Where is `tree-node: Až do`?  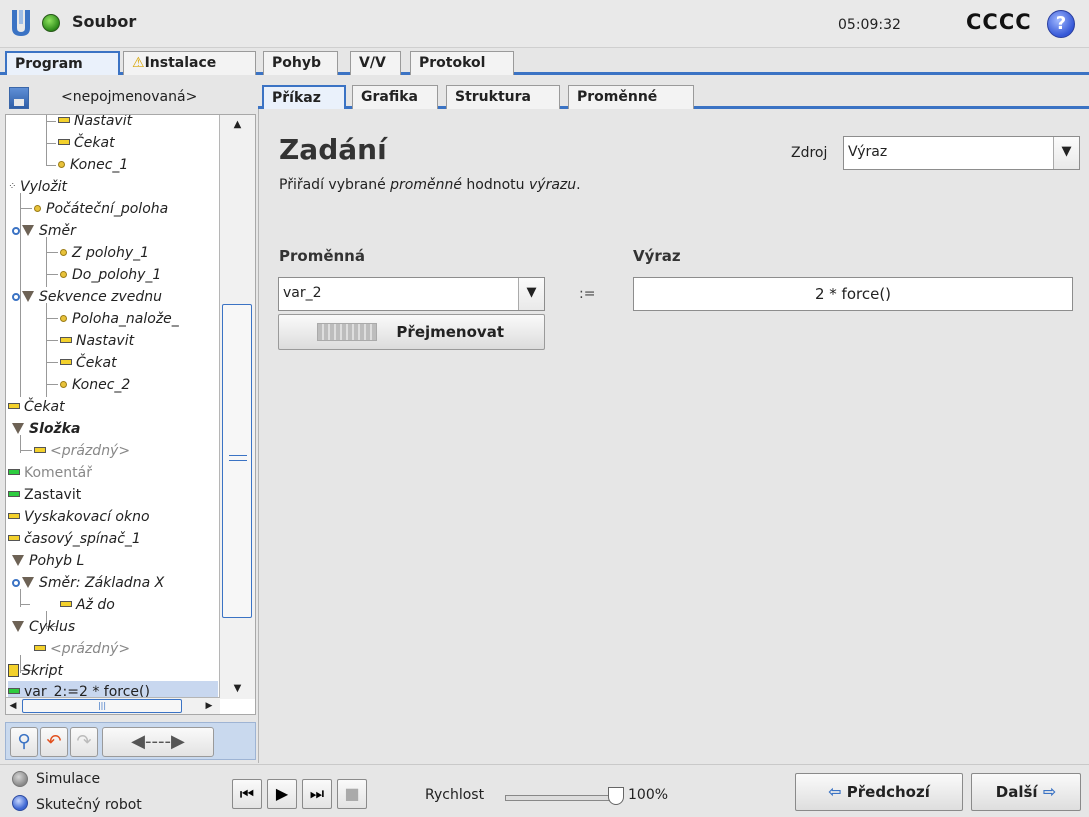 tree-node: Až do is located at coordinates (87, 605).